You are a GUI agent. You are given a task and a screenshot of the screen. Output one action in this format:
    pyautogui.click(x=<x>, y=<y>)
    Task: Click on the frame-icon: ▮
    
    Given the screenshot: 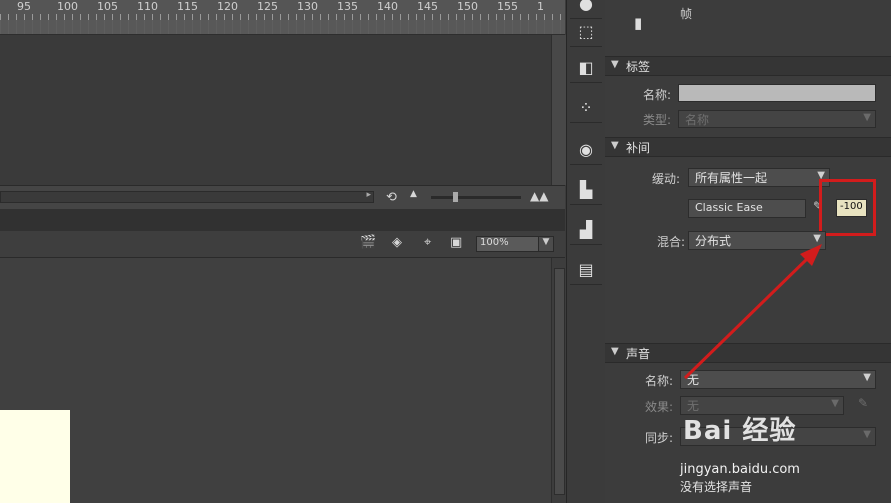 What is the action you would take?
    pyautogui.click(x=638, y=23)
    